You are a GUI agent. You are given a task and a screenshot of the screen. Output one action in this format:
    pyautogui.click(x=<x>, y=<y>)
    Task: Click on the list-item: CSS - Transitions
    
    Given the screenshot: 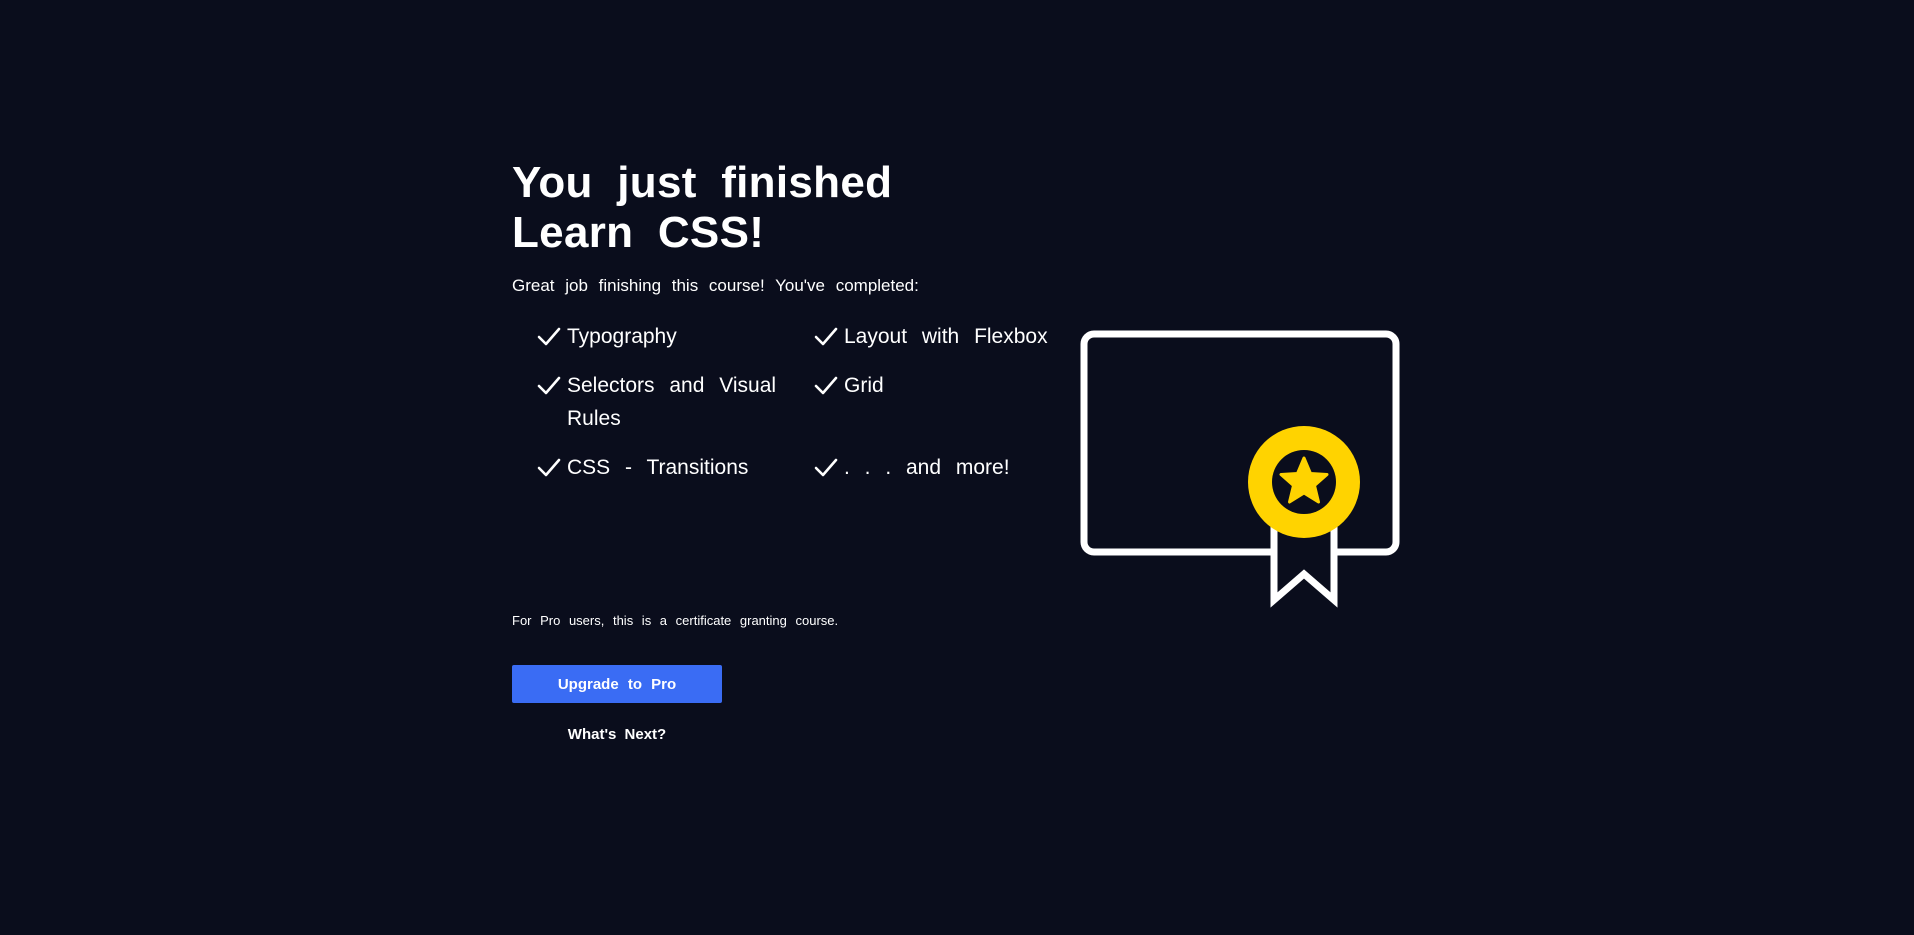 What is the action you would take?
    pyautogui.click(x=662, y=470)
    